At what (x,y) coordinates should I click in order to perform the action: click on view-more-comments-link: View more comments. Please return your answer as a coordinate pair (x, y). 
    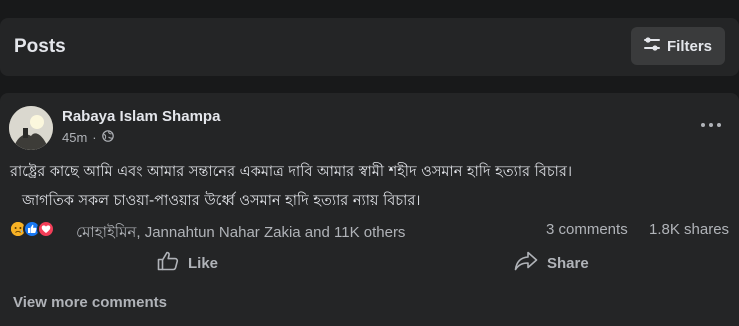
    Looking at the image, I should click on (90, 302).